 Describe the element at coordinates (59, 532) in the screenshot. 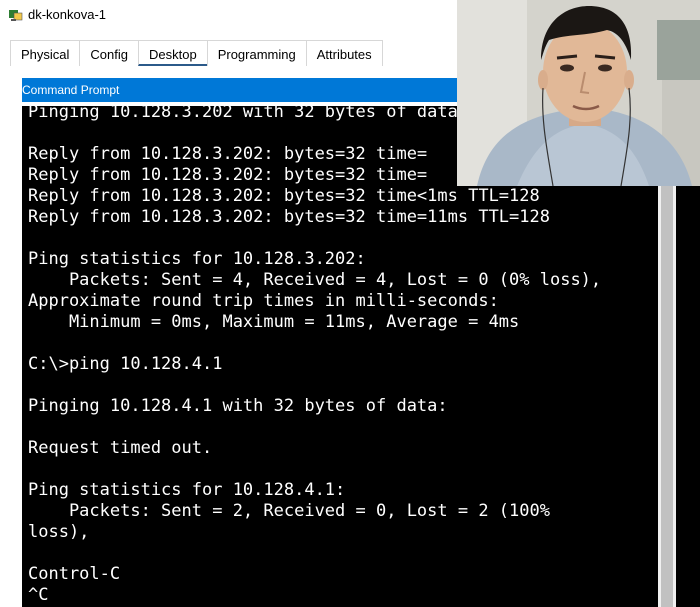

I see `terminal-line: loss),` at that location.